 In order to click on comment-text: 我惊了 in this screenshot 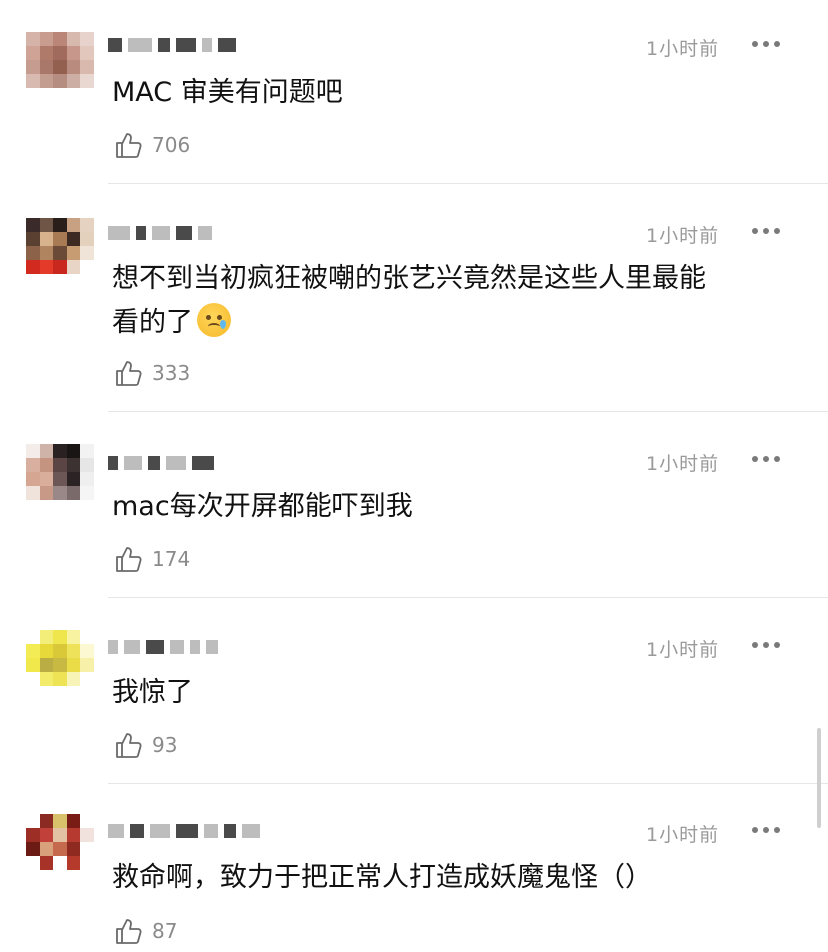, I will do `click(152, 692)`.